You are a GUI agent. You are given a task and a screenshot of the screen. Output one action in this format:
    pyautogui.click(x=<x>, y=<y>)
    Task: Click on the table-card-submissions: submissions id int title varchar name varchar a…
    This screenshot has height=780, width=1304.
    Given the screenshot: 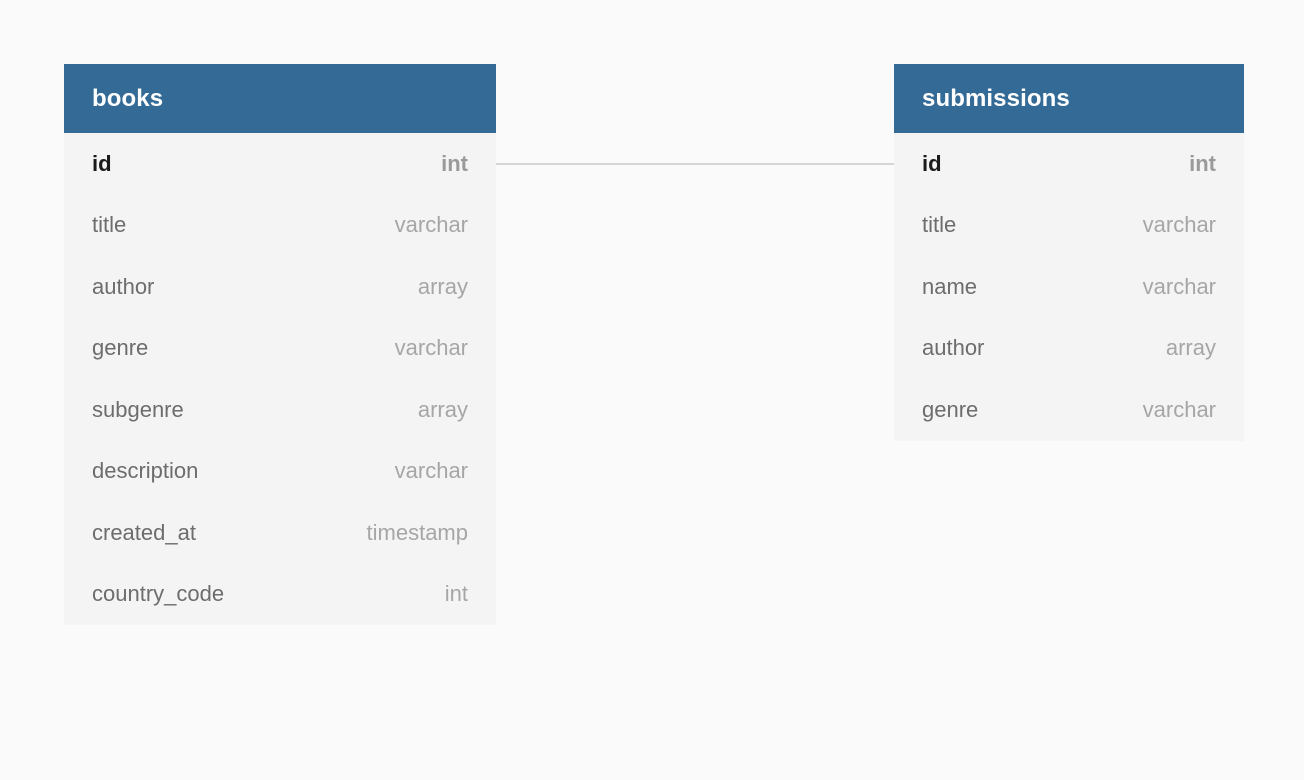 What is the action you would take?
    pyautogui.click(x=1069, y=252)
    